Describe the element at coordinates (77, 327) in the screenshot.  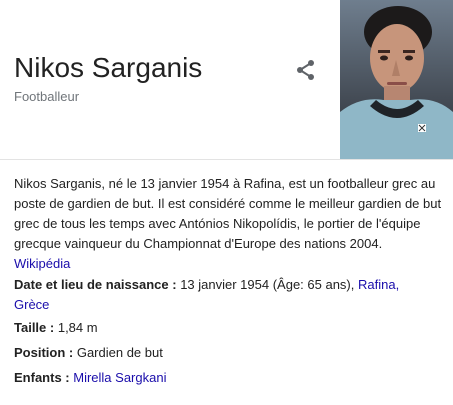
I see `fact-value: 1,84 m` at that location.